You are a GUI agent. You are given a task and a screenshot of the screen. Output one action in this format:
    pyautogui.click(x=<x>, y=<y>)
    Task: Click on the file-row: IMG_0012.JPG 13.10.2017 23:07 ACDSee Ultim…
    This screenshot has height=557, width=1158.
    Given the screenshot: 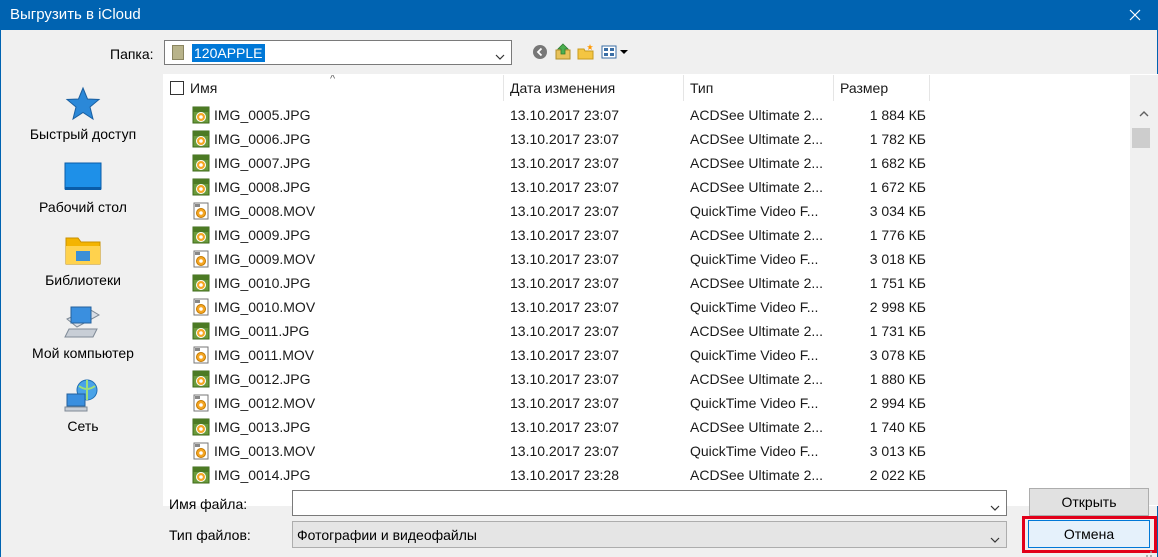 What is the action you would take?
    pyautogui.click(x=647, y=379)
    